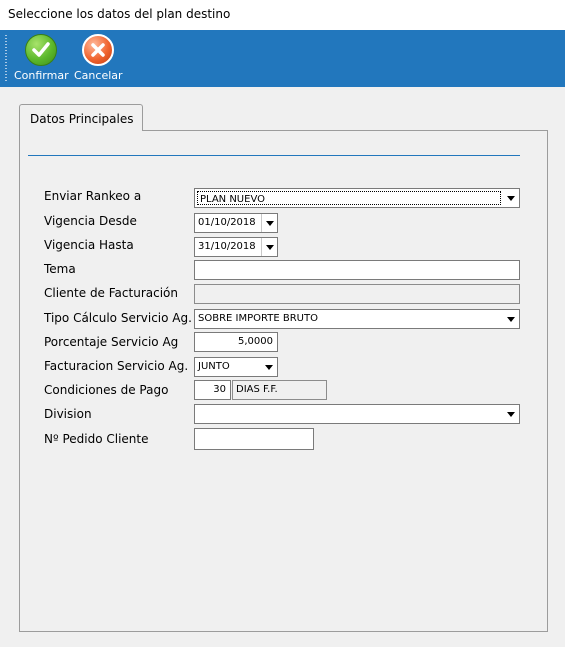  I want to click on division-select, so click(357, 414).